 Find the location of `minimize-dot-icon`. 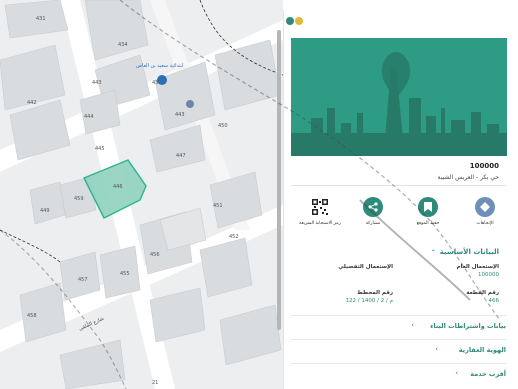

minimize-dot-icon is located at coordinates (299, 21).